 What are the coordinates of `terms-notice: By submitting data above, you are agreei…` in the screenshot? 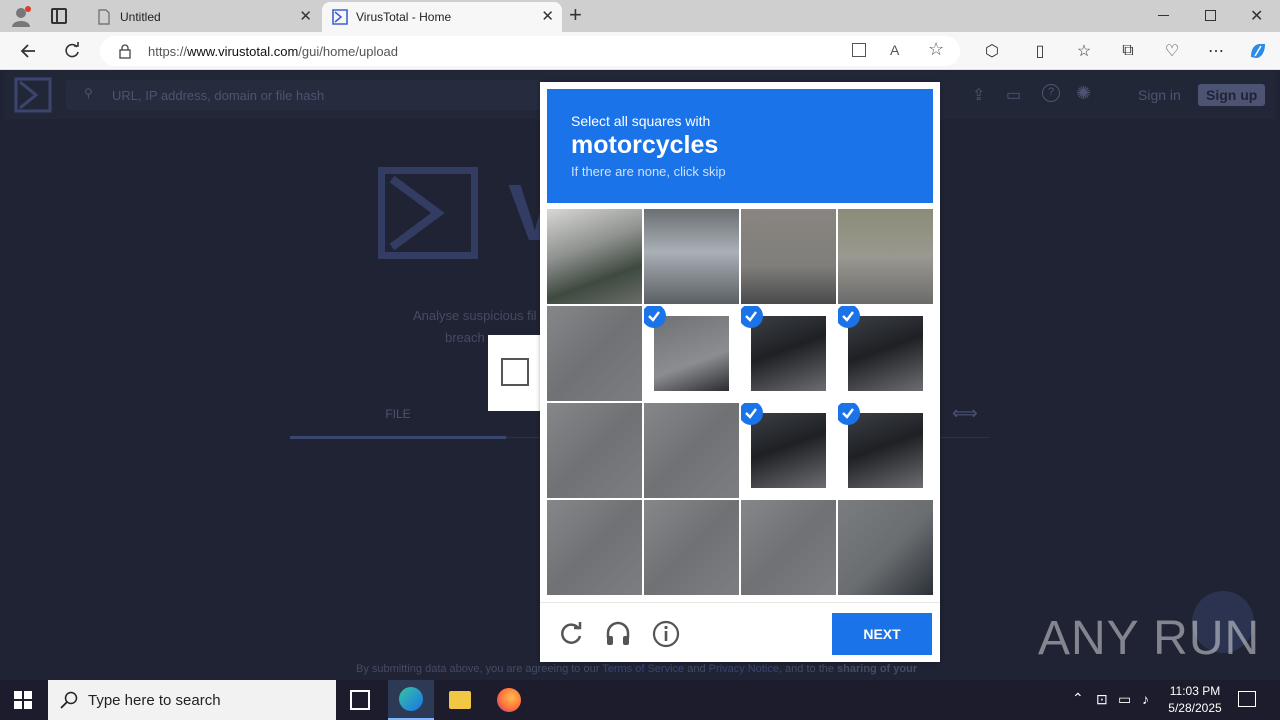 It's located at (637, 669).